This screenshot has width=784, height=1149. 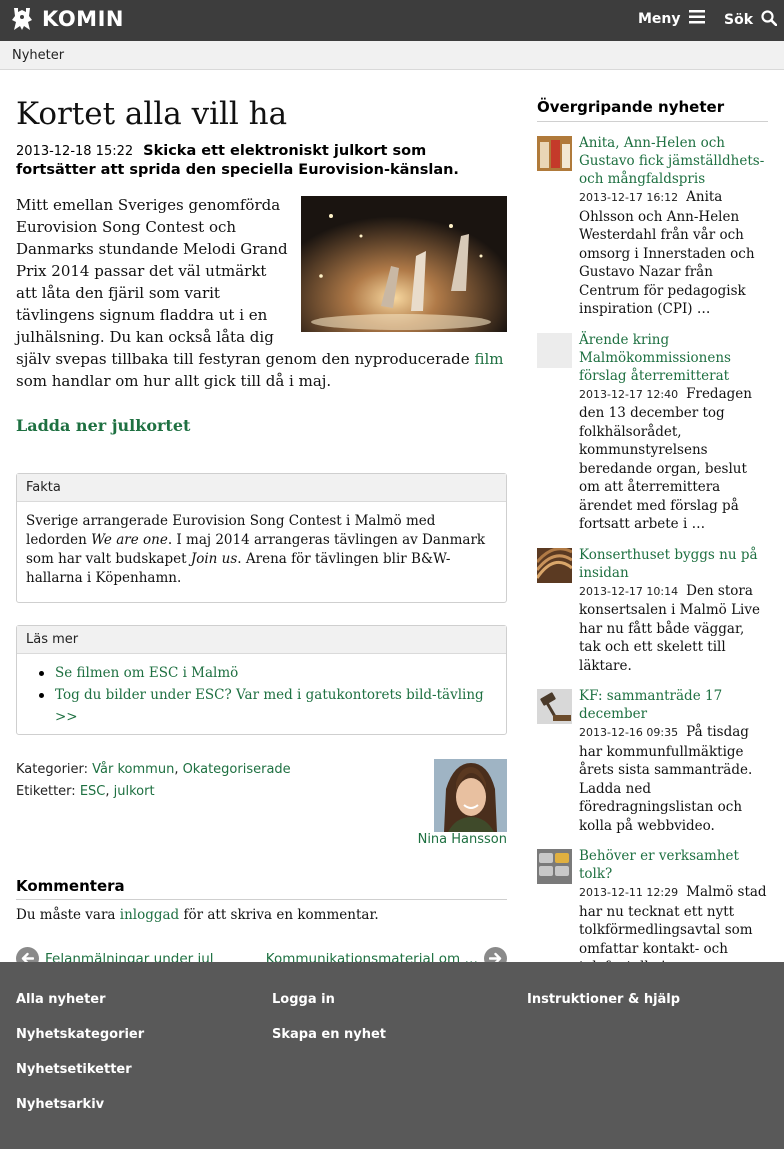 I want to click on logo-text: KOMIN, so click(x=83, y=19).